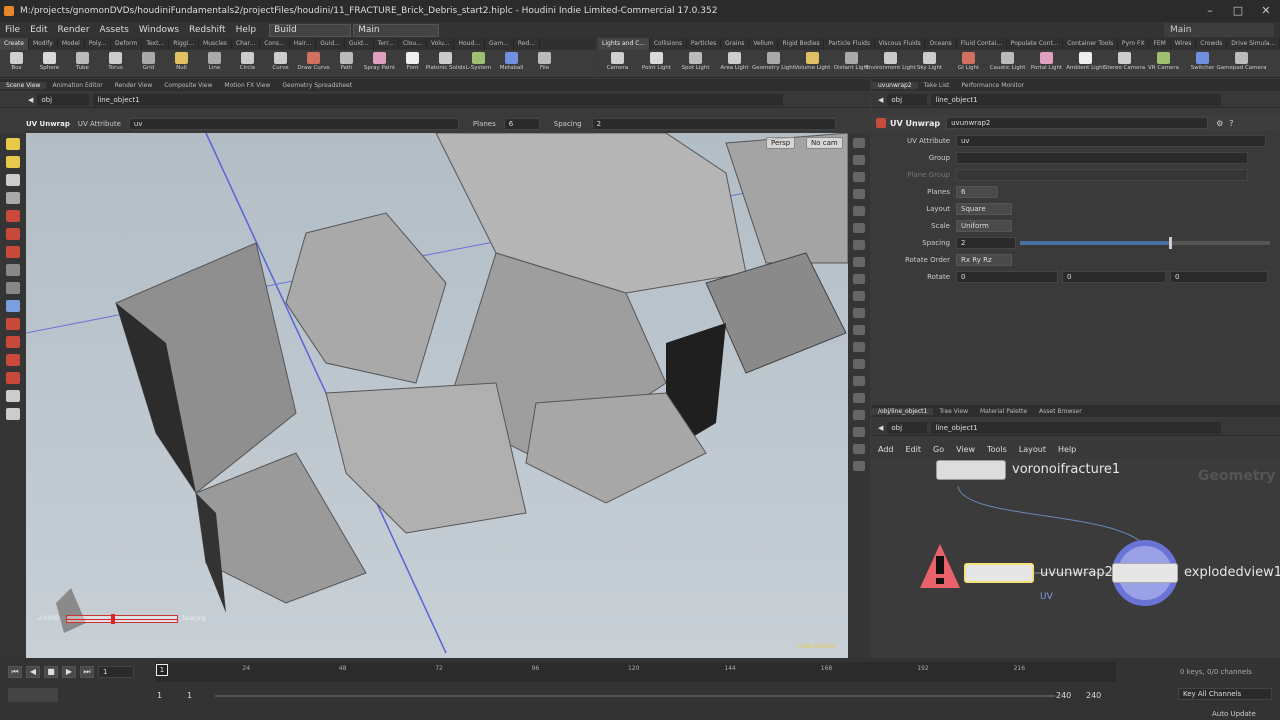  What do you see at coordinates (937, 85) in the screenshot?
I see `params-tab-1: Take List` at bounding box center [937, 85].